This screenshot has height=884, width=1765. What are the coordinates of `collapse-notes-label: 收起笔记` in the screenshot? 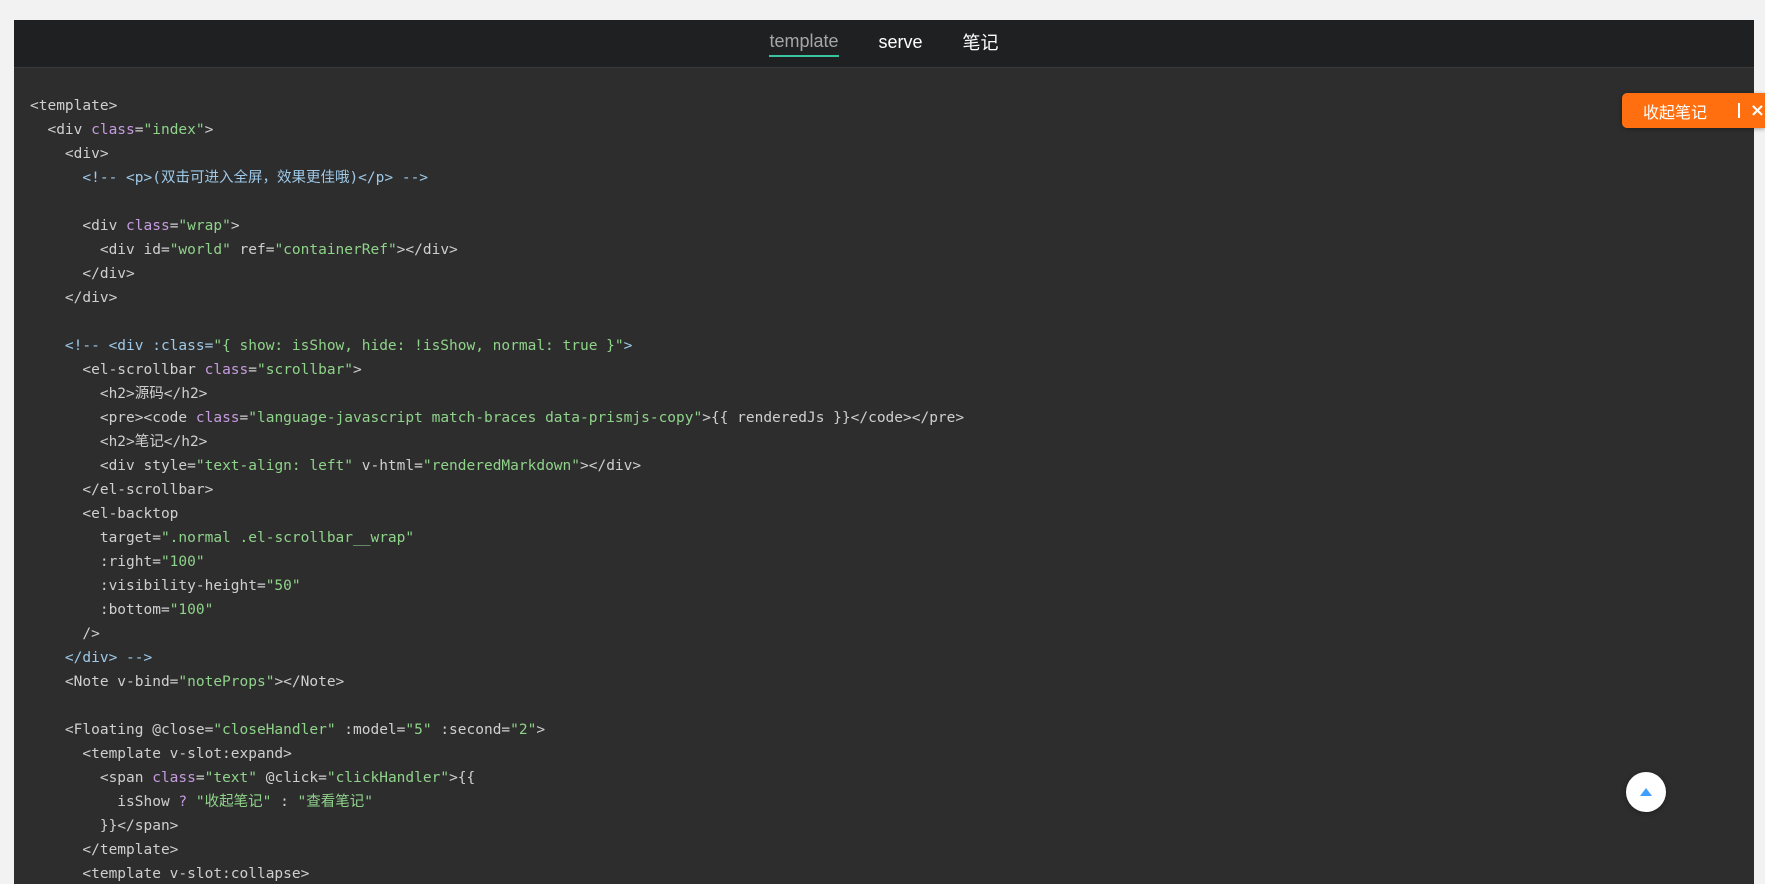 It's located at (1678, 111).